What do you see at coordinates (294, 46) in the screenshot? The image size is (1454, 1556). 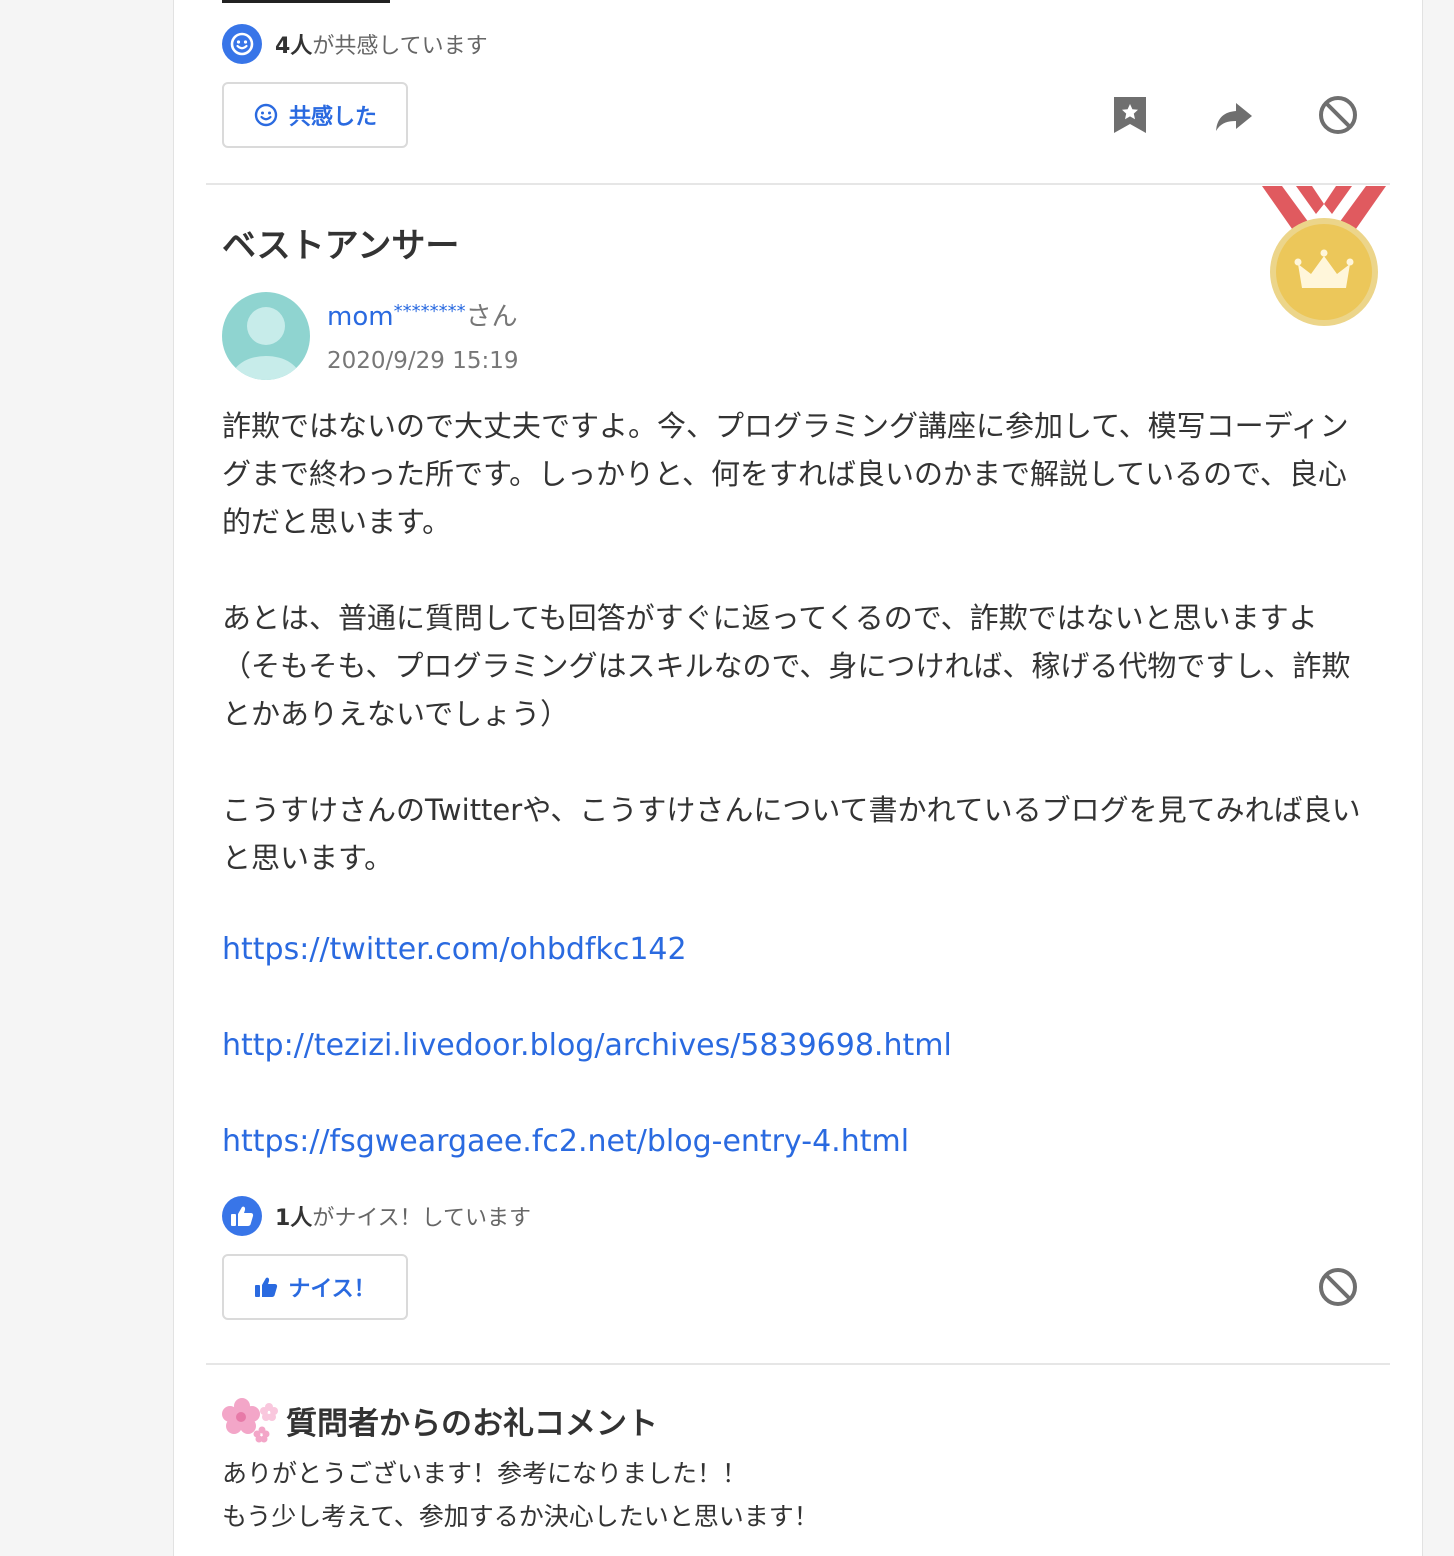 I see `empathy-count: 4人` at bounding box center [294, 46].